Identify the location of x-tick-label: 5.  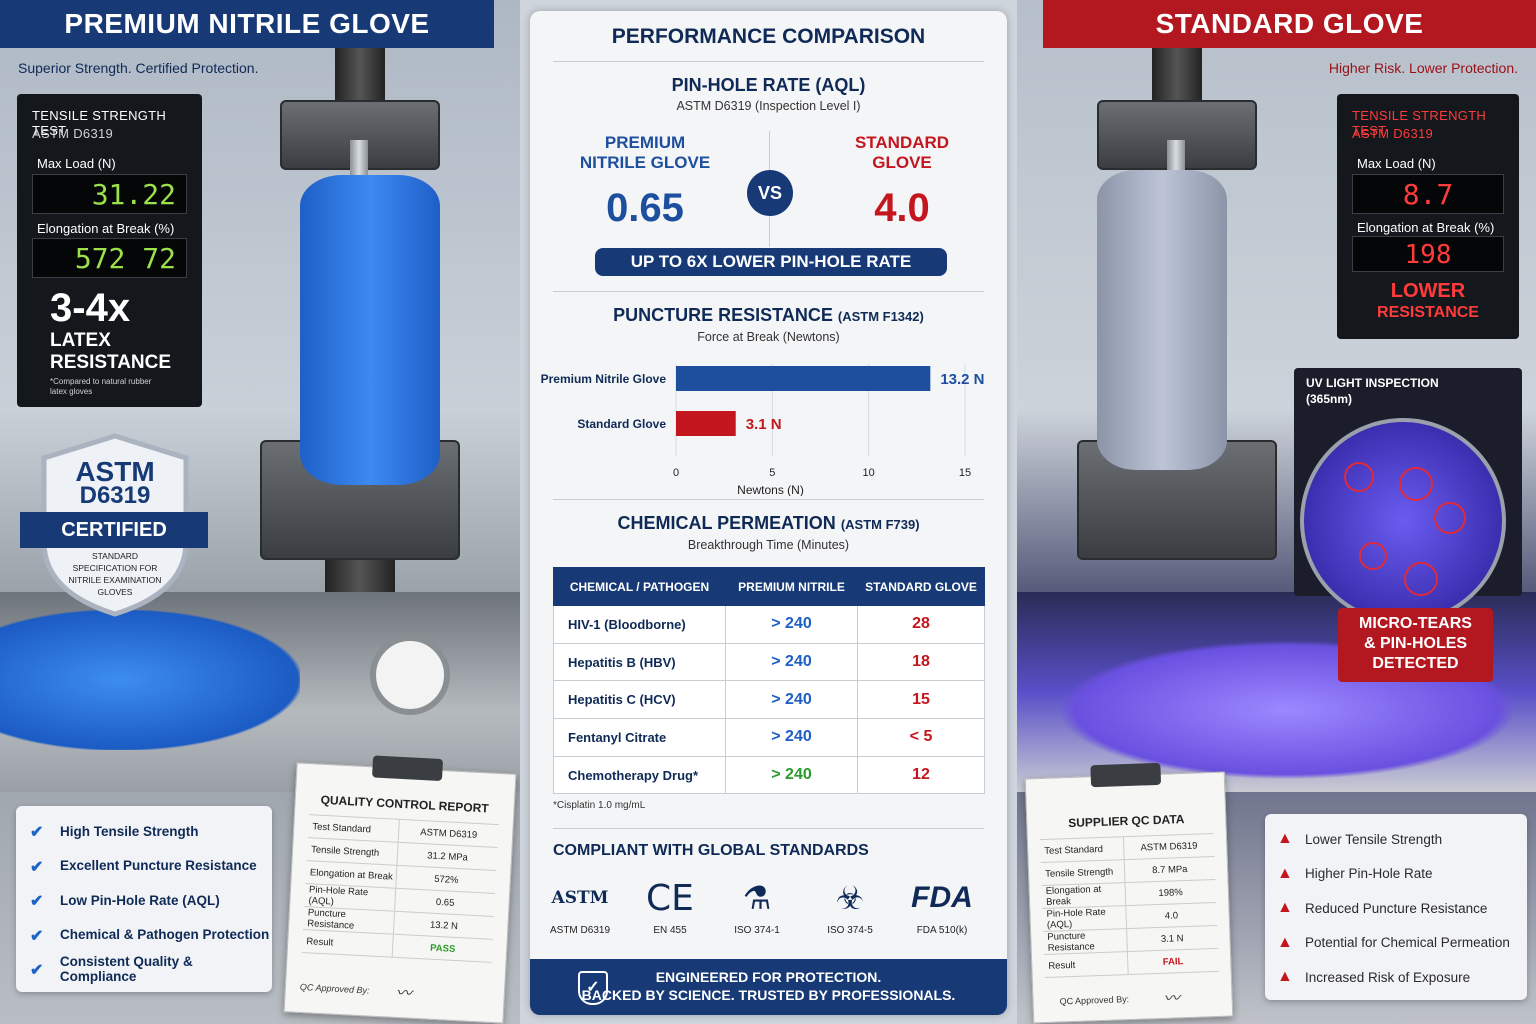
(772, 473).